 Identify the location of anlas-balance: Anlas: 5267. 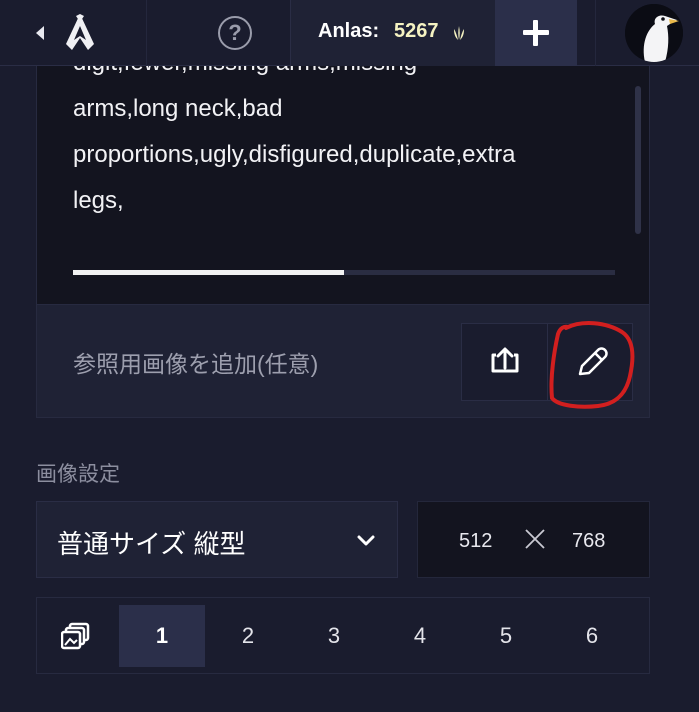
(392, 33).